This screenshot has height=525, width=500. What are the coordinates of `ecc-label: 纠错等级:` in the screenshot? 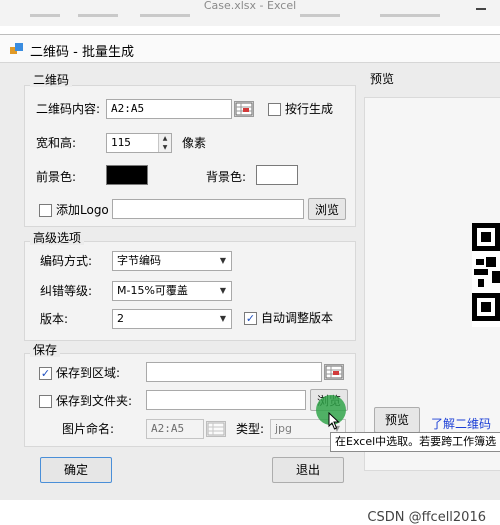 It's located at (66, 291).